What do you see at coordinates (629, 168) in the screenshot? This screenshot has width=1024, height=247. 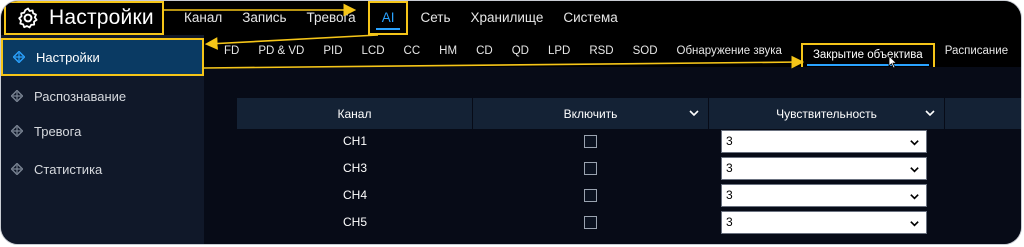 I see `table-row: CH3 3` at bounding box center [629, 168].